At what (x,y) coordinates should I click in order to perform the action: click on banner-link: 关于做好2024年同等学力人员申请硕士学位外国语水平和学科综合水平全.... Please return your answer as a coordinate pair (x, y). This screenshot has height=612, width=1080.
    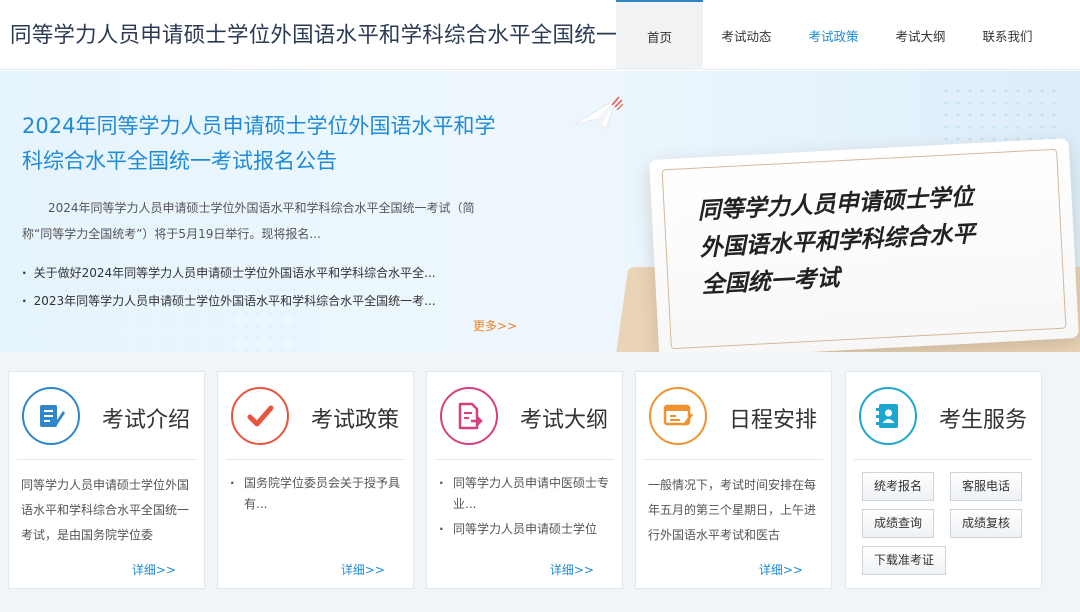
    Looking at the image, I should click on (242, 273).